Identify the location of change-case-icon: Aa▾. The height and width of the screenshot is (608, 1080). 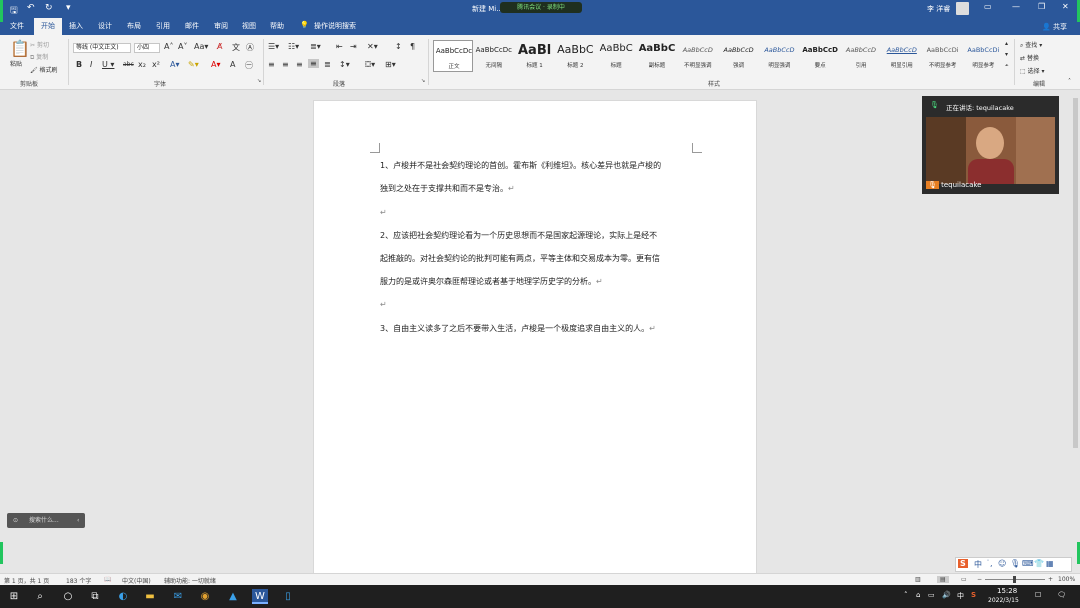
(201, 46).